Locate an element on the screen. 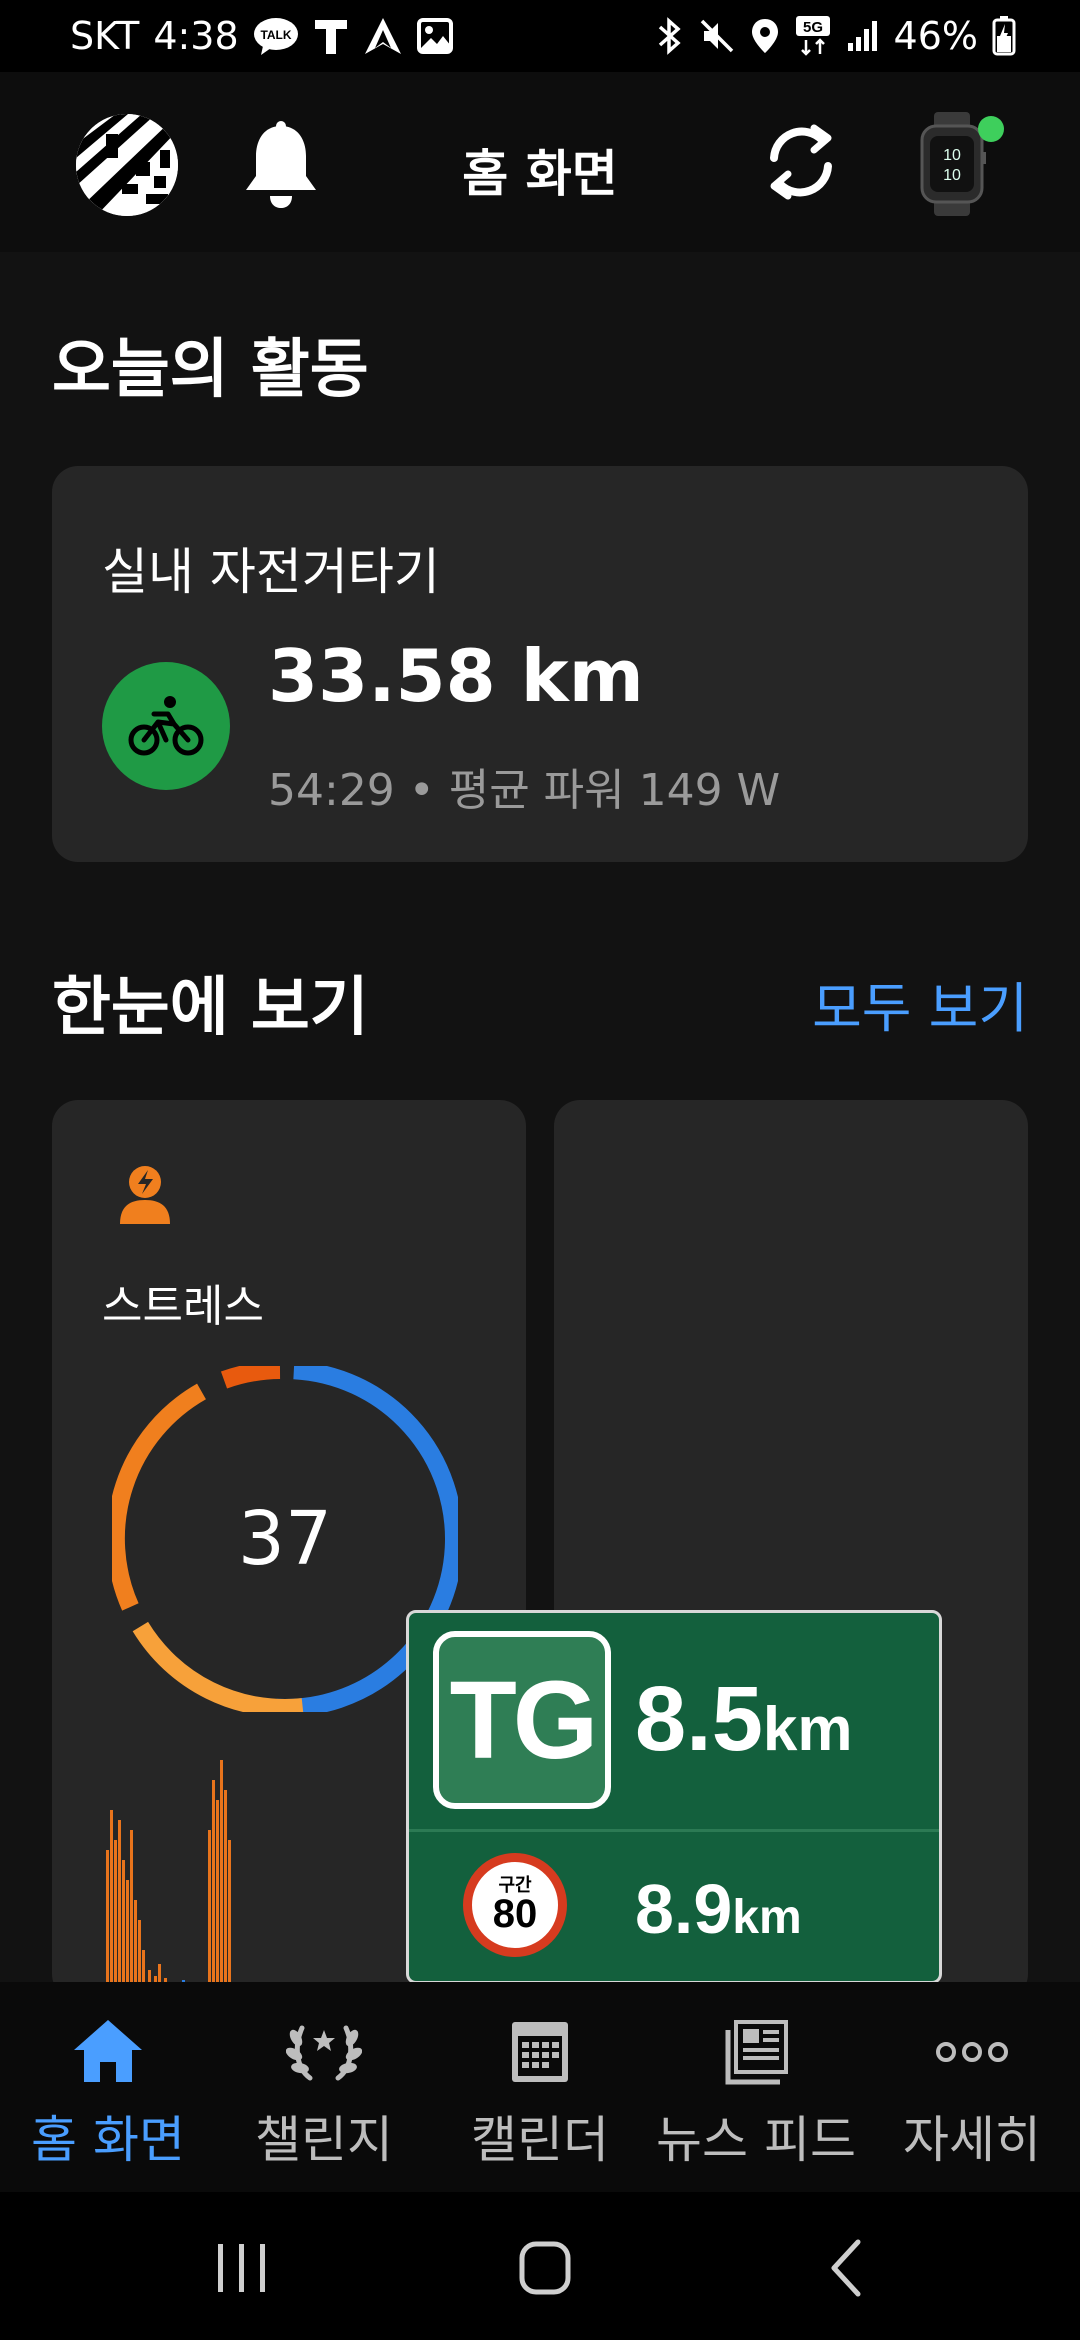 Image resolution: width=1080 pixels, height=2340 pixels. newsfeed-icon is located at coordinates (756, 2052).